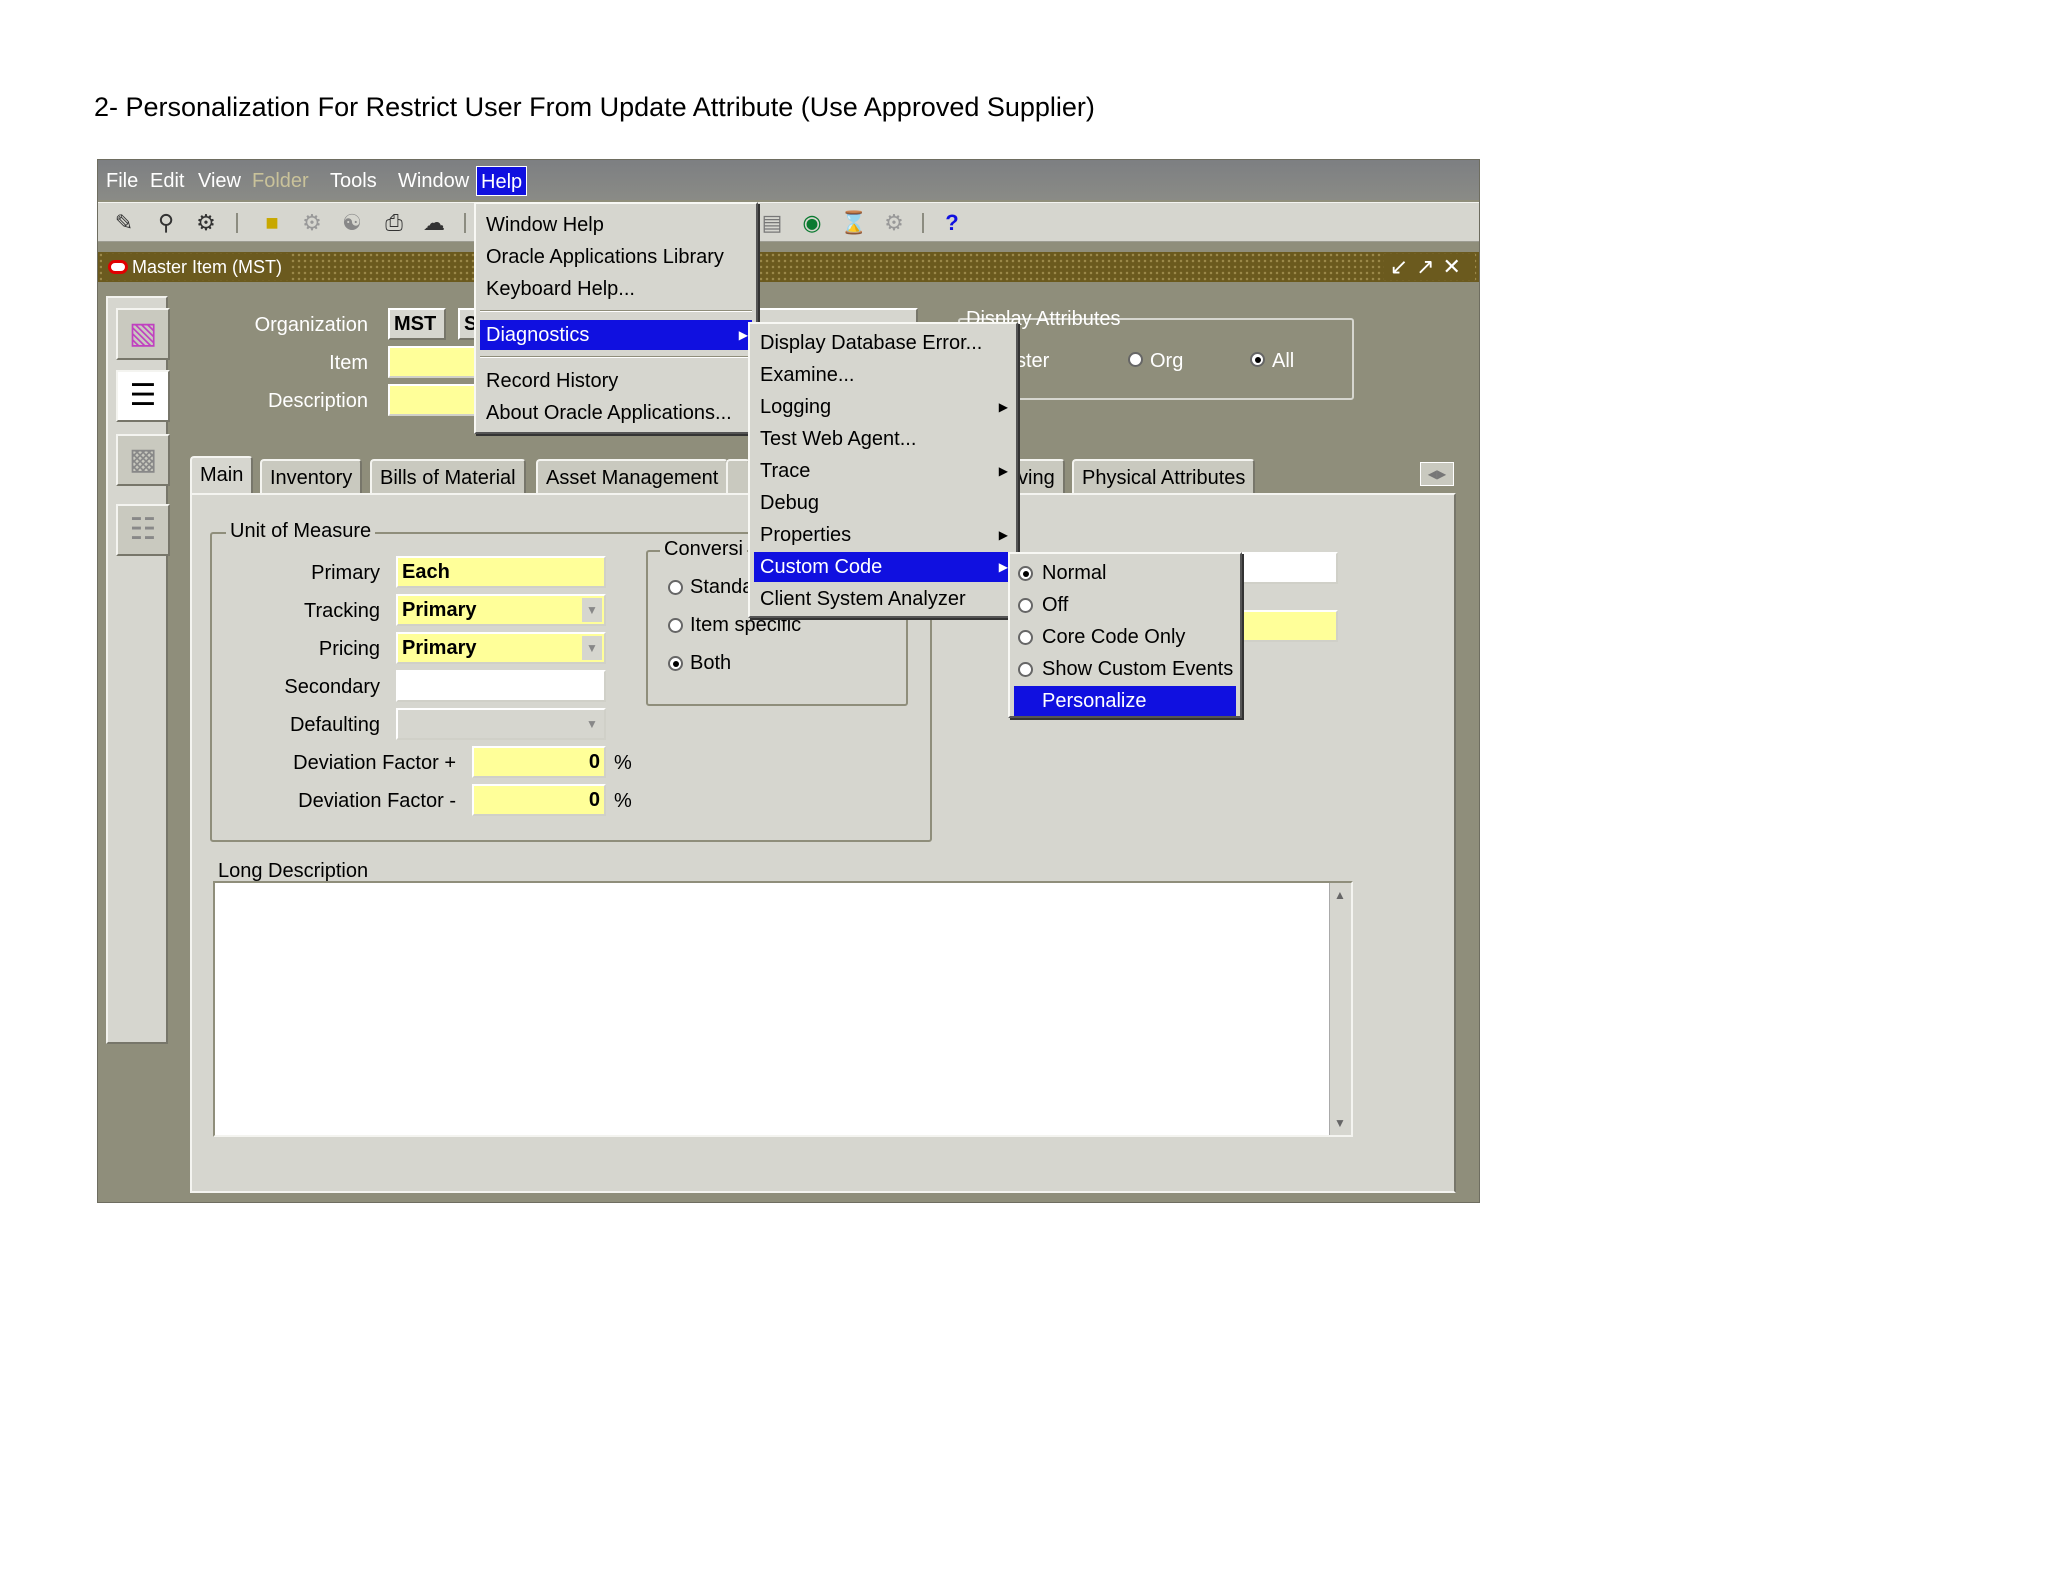 The image size is (2048, 1582). I want to click on conversion-both-radio, so click(675, 663).